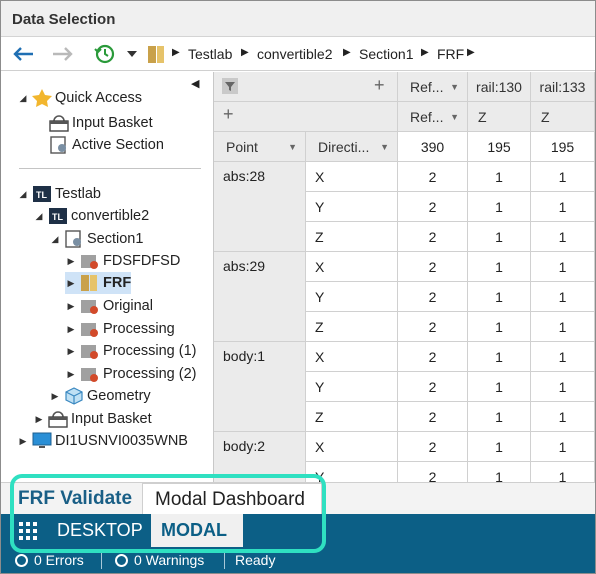 This screenshot has width=596, height=574. Describe the element at coordinates (228, 114) in the screenshot. I see `add-column-icon: +` at that location.